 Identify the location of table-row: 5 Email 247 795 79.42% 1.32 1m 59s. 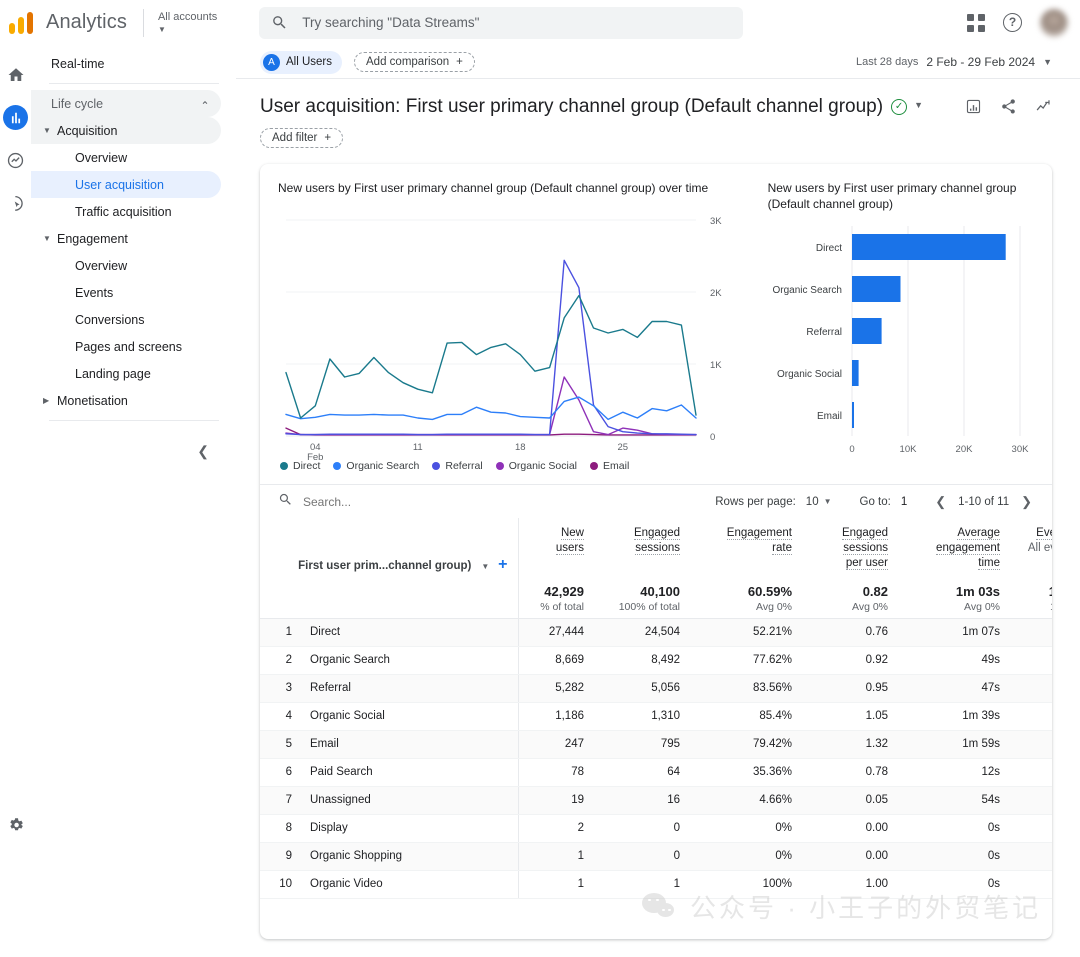
(656, 744).